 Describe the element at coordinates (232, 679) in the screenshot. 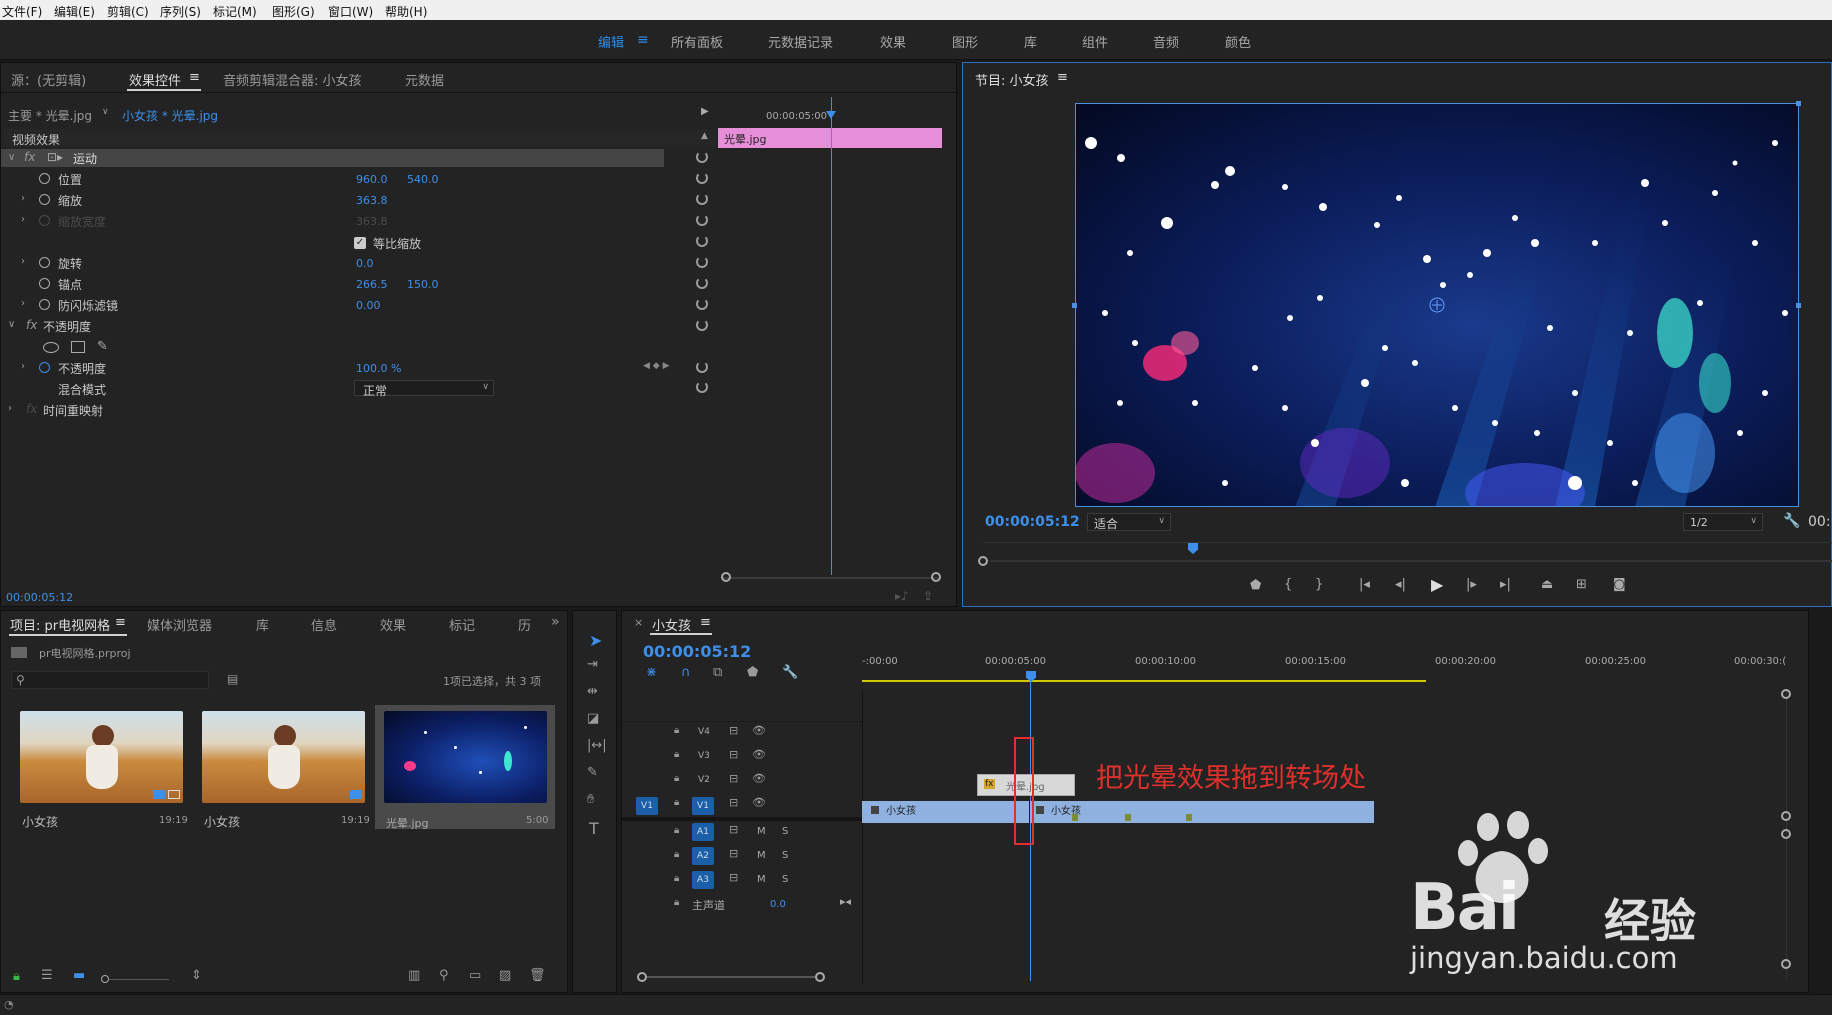

I see `new-bin-icon: ▤` at that location.